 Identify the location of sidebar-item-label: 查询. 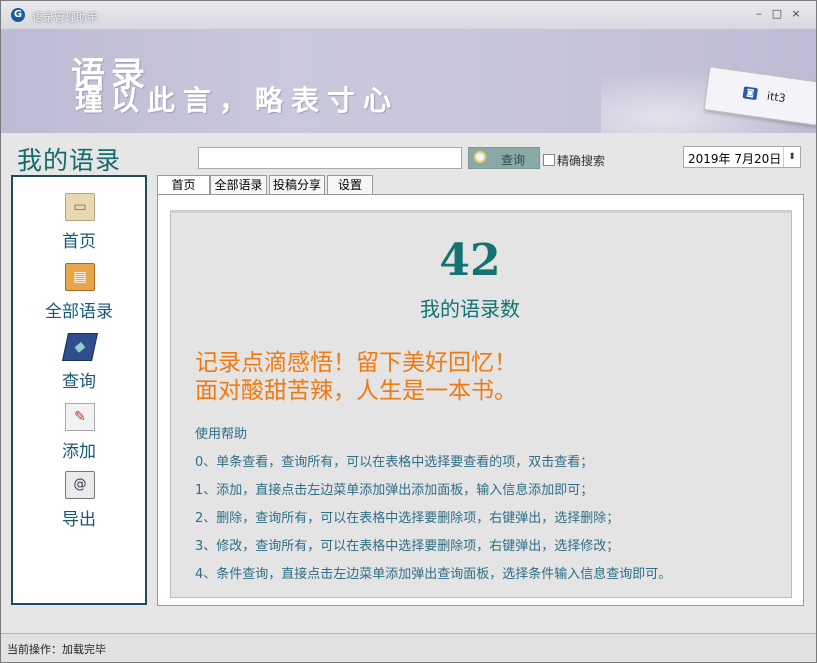
(79, 382).